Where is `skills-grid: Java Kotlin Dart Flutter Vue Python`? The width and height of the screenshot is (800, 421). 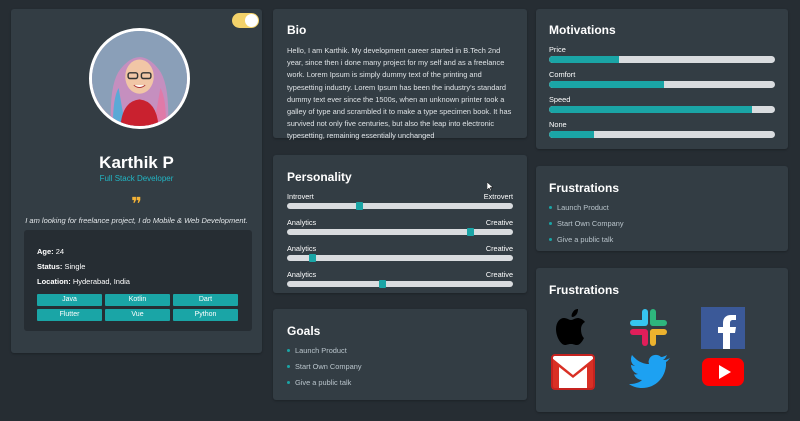
skills-grid: Java Kotlin Dart Flutter Vue Python is located at coordinates (138, 307).